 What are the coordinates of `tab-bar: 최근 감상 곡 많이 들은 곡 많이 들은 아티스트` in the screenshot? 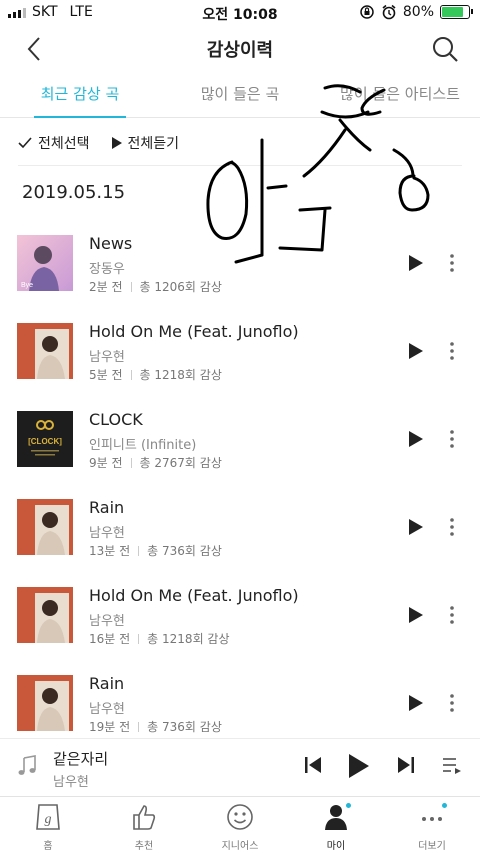 It's located at (240, 96).